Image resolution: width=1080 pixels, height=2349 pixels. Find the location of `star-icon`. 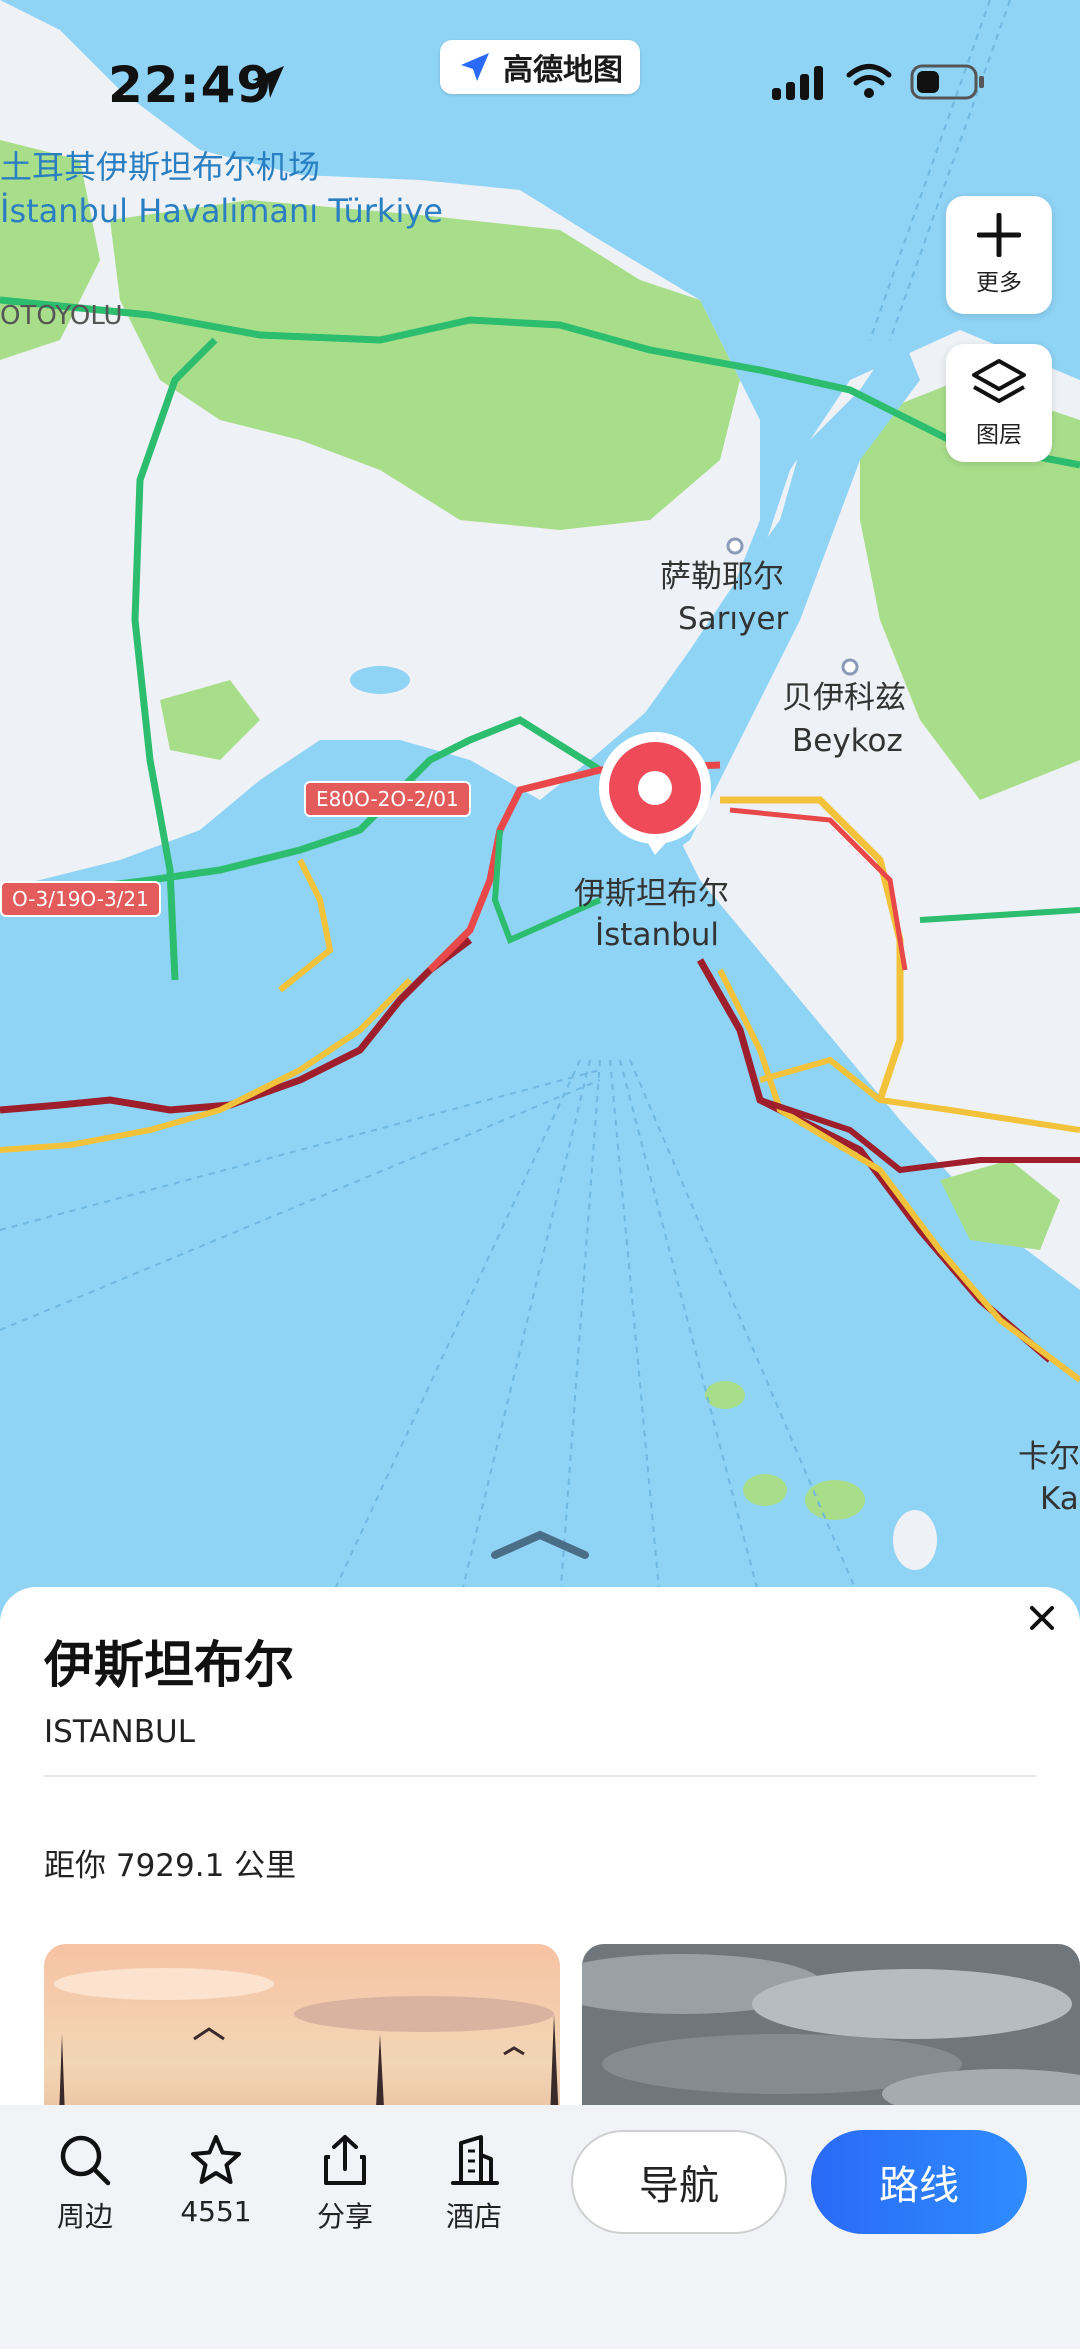

star-icon is located at coordinates (216, 2159).